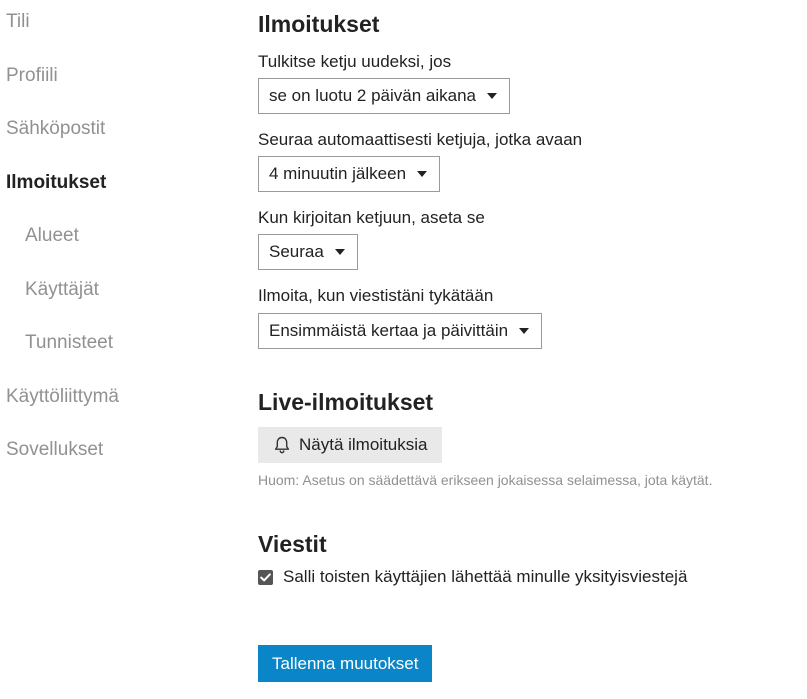  What do you see at coordinates (319, 24) in the screenshot?
I see `notifications-heading: Ilmoitukset` at bounding box center [319, 24].